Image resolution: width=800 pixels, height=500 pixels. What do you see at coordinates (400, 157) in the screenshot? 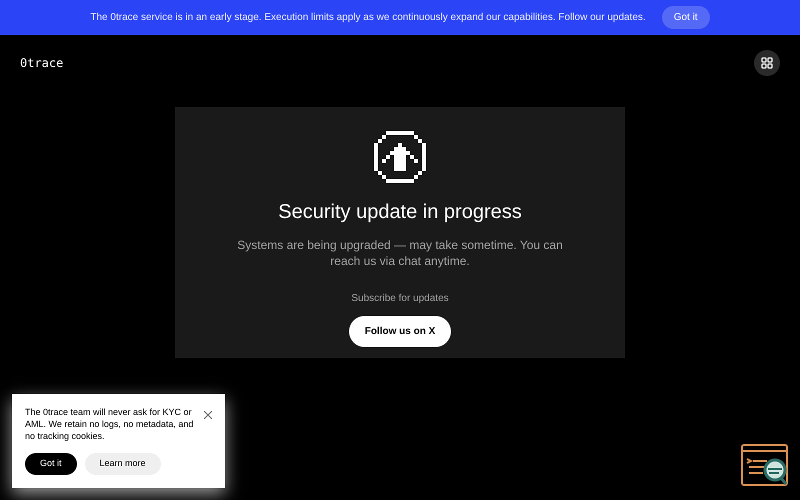
I see `upload-arrow-icon` at bounding box center [400, 157].